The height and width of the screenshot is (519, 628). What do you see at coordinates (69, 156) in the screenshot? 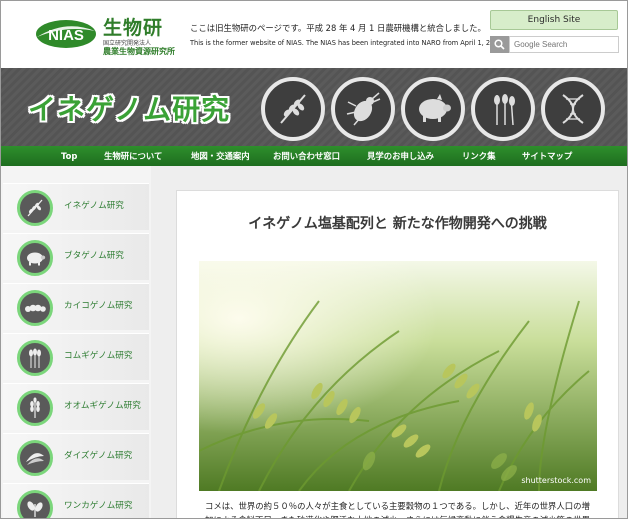
I see `nav-top: Top` at bounding box center [69, 156].